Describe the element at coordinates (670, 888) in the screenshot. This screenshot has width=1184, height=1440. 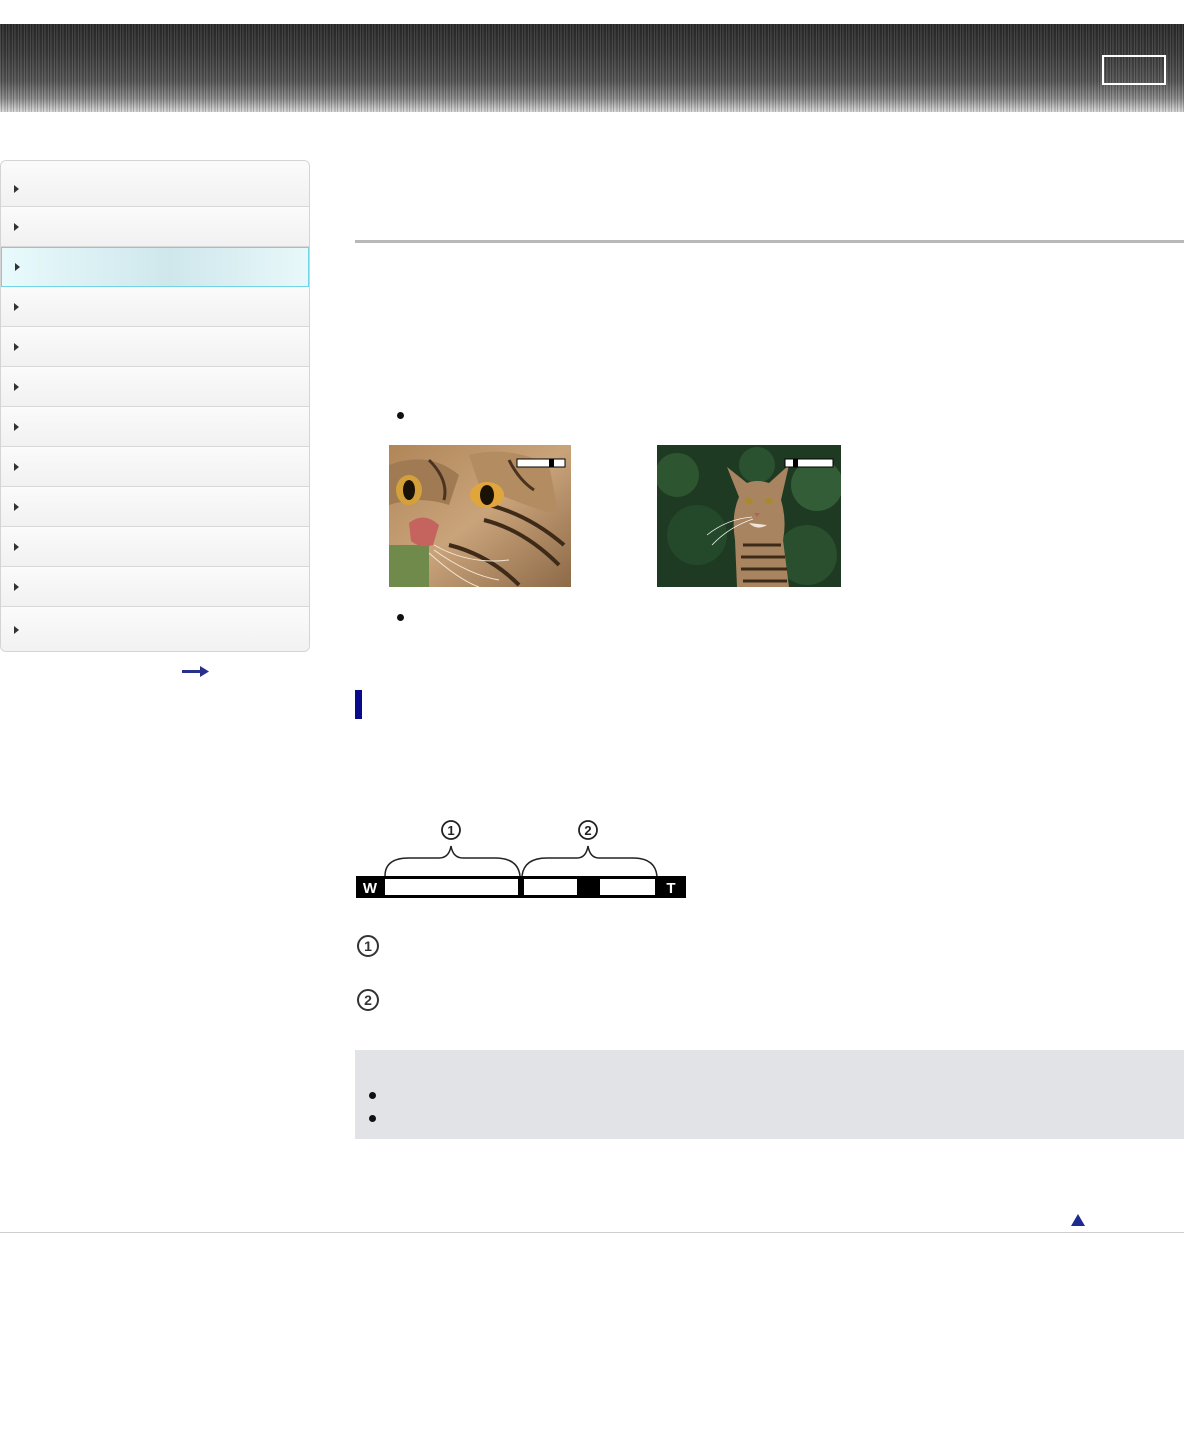
I see `zoom-tele-label: T` at that location.